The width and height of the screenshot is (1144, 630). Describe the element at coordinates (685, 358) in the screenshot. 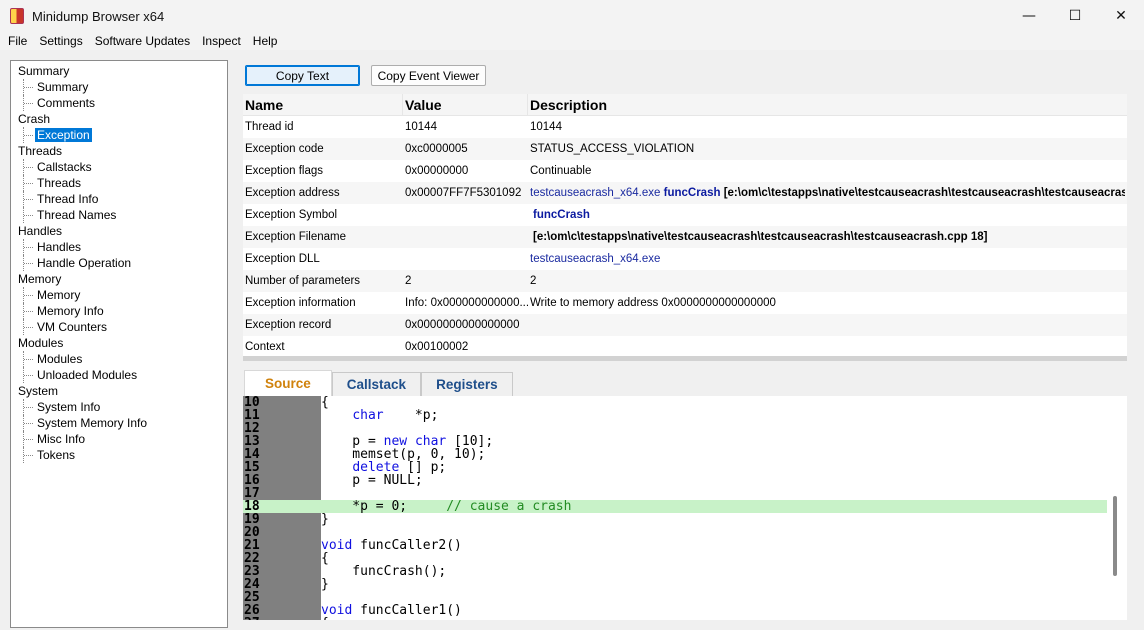

I see `table-horizontal-scrollbar` at that location.